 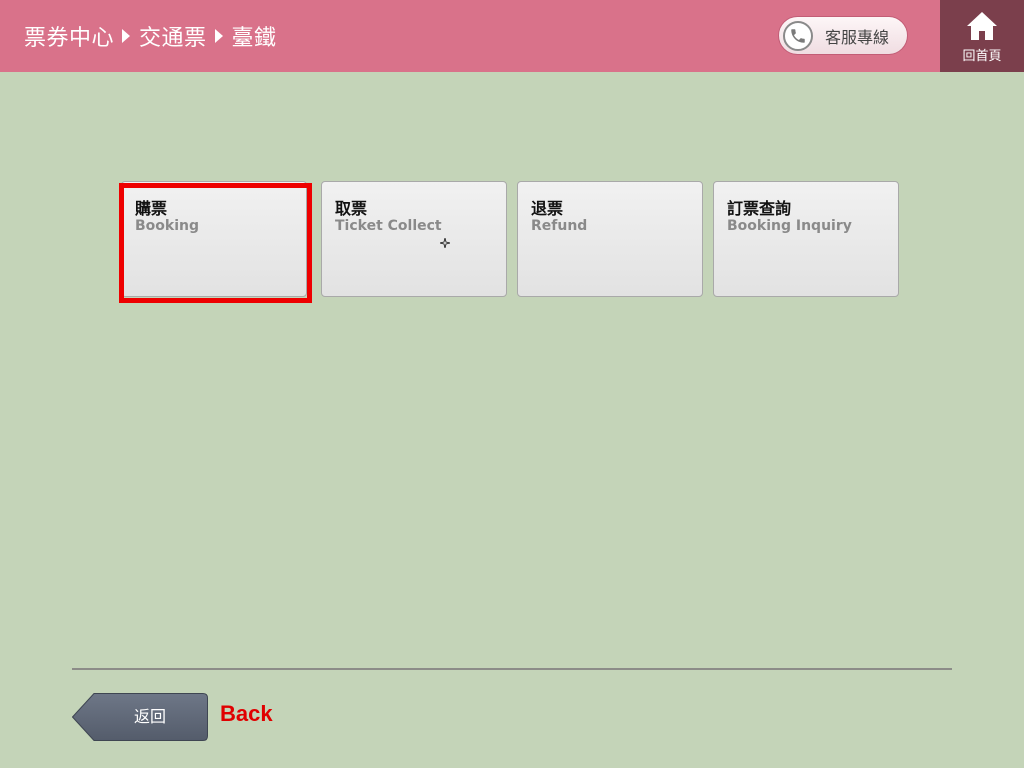 What do you see at coordinates (982, 56) in the screenshot?
I see `home-label: 回首頁` at bounding box center [982, 56].